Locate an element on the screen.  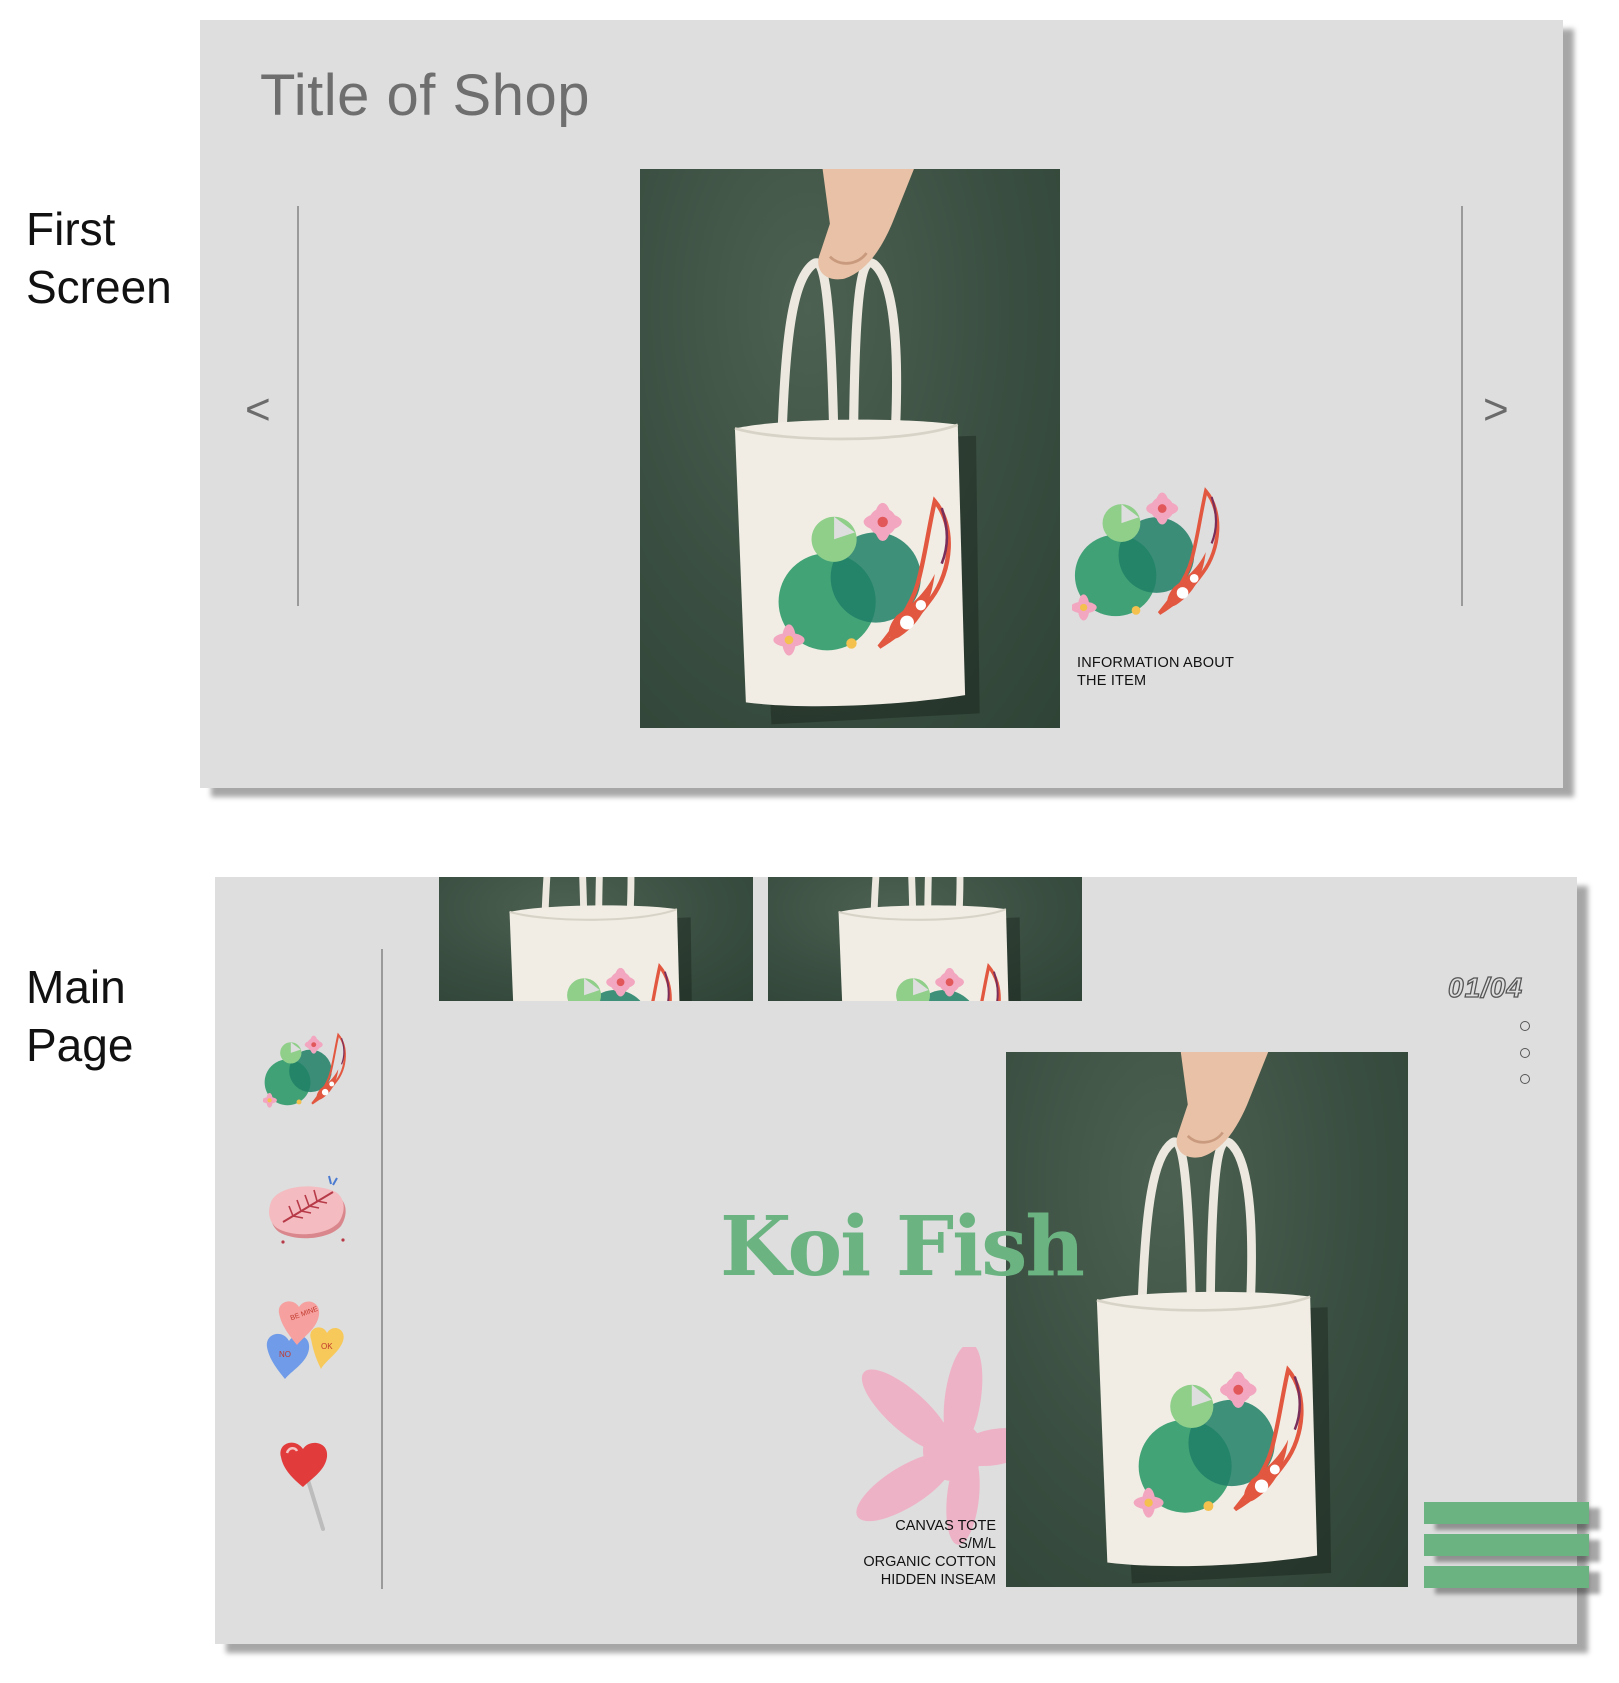
menu-button is located at coordinates (1506, 1549).